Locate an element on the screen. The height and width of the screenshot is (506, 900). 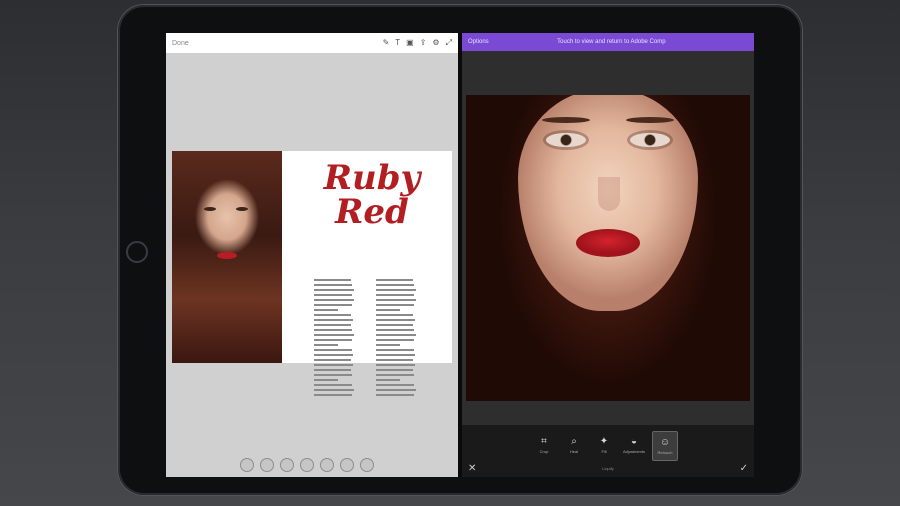
text-icon: T is located at coordinates (397, 43).